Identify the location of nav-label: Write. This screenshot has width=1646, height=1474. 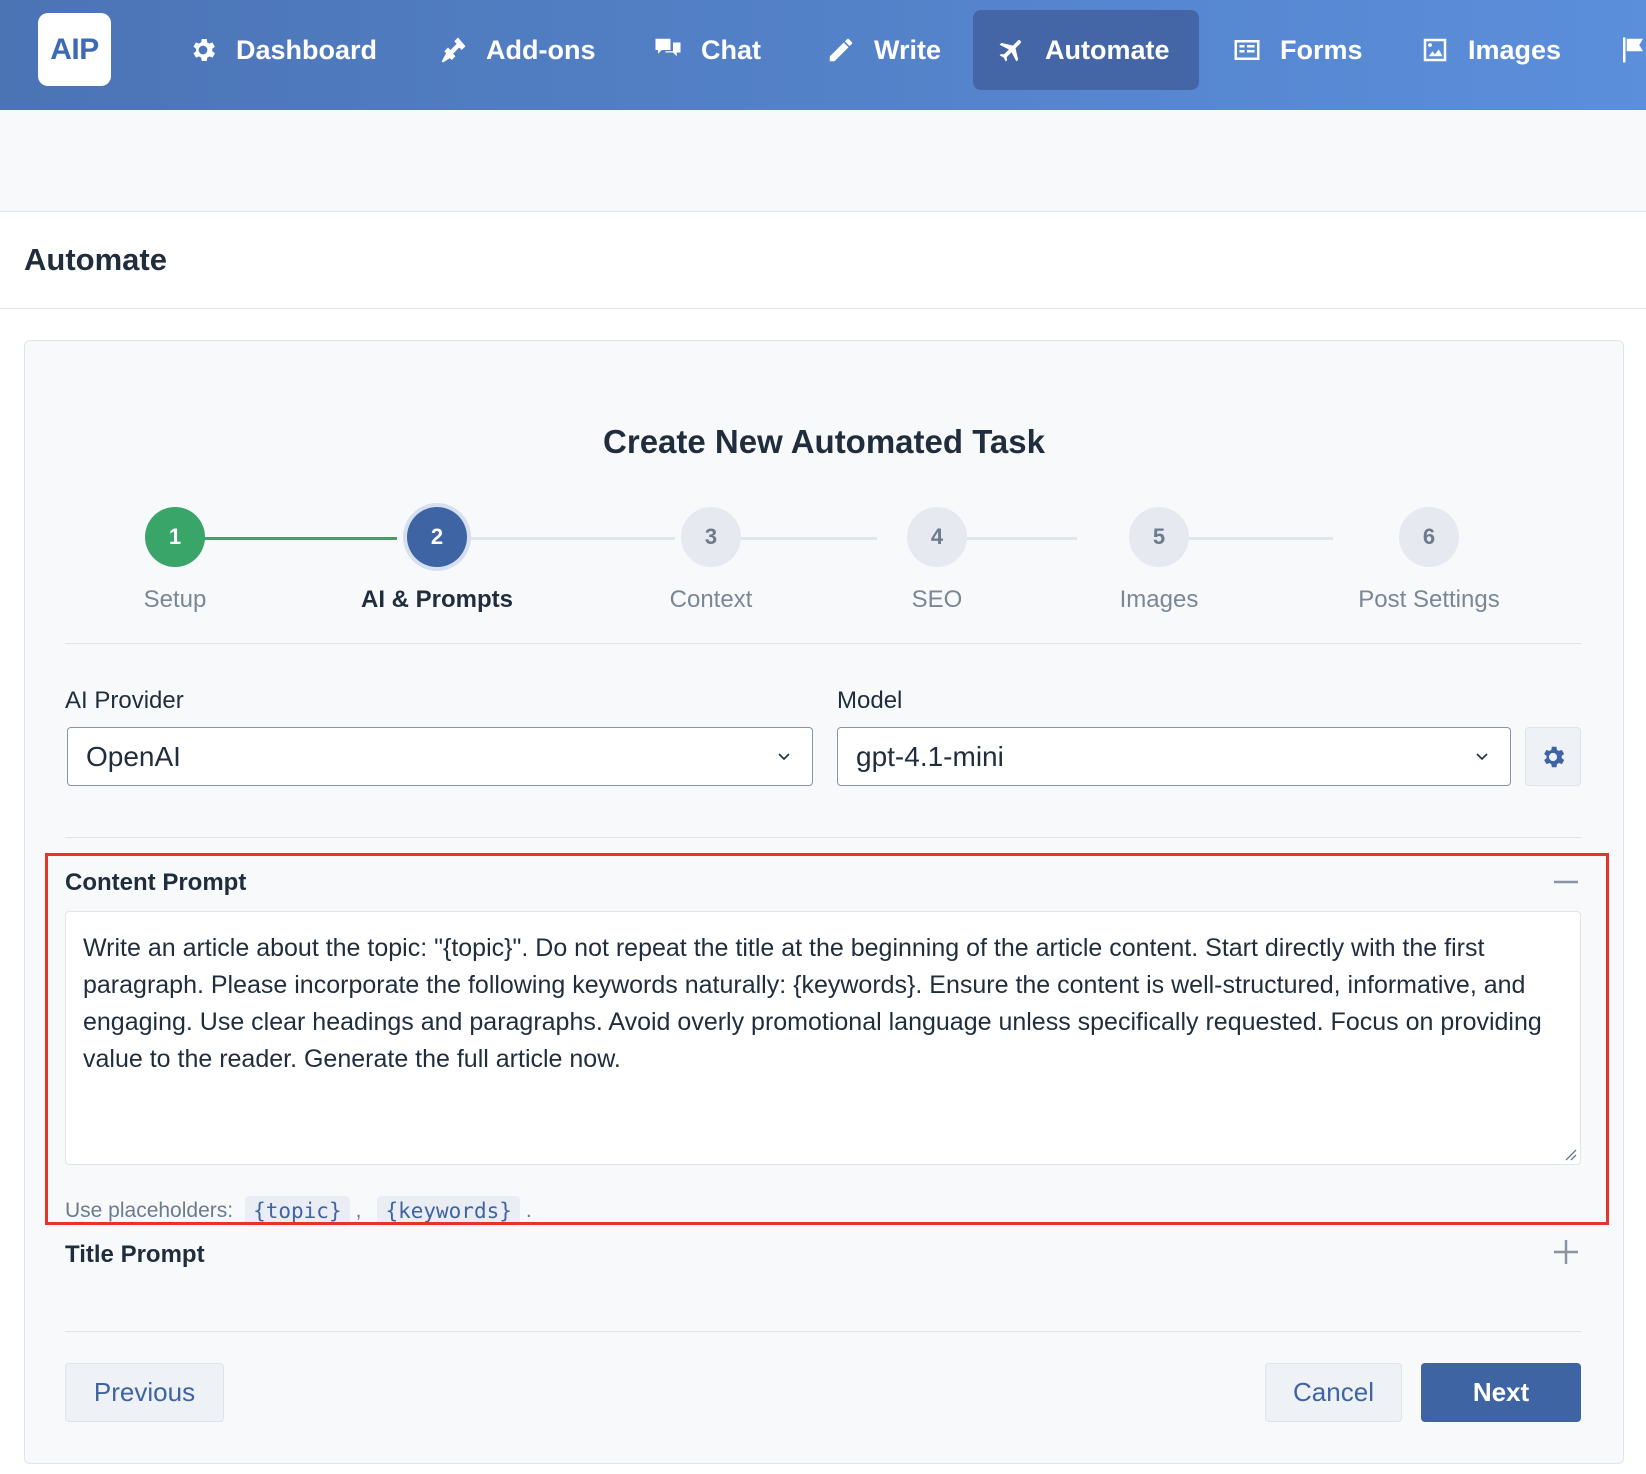
(908, 49).